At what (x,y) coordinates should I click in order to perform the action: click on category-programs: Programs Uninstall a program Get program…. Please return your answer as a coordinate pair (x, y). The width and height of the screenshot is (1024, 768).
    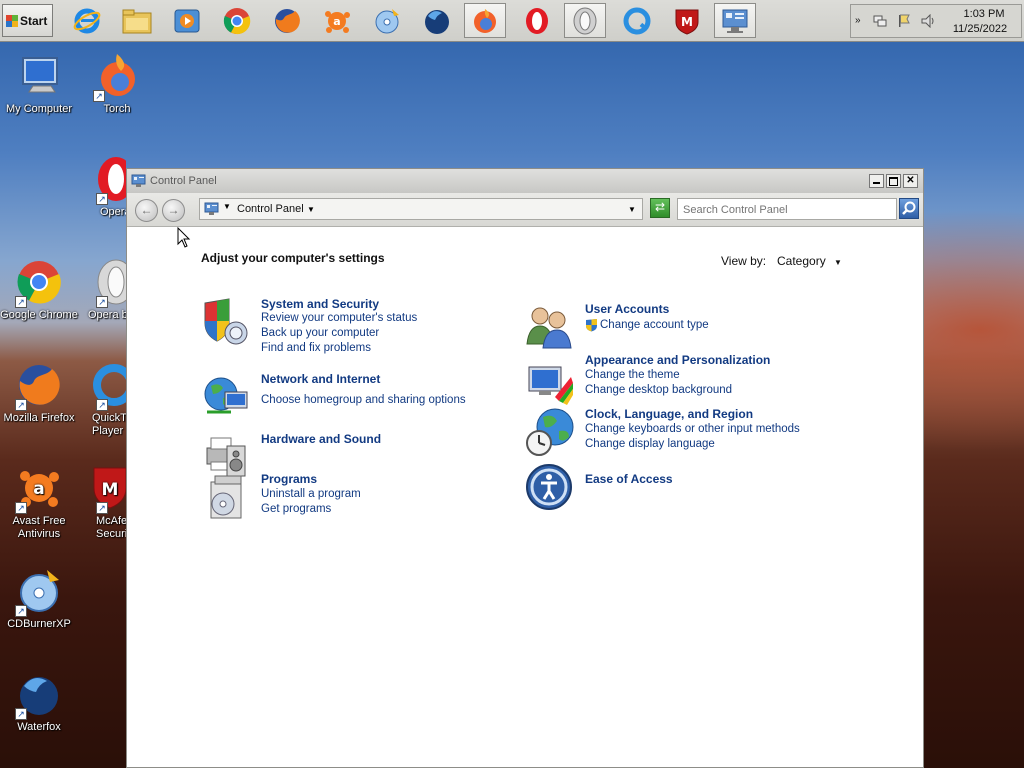
    Looking at the image, I should click on (351, 502).